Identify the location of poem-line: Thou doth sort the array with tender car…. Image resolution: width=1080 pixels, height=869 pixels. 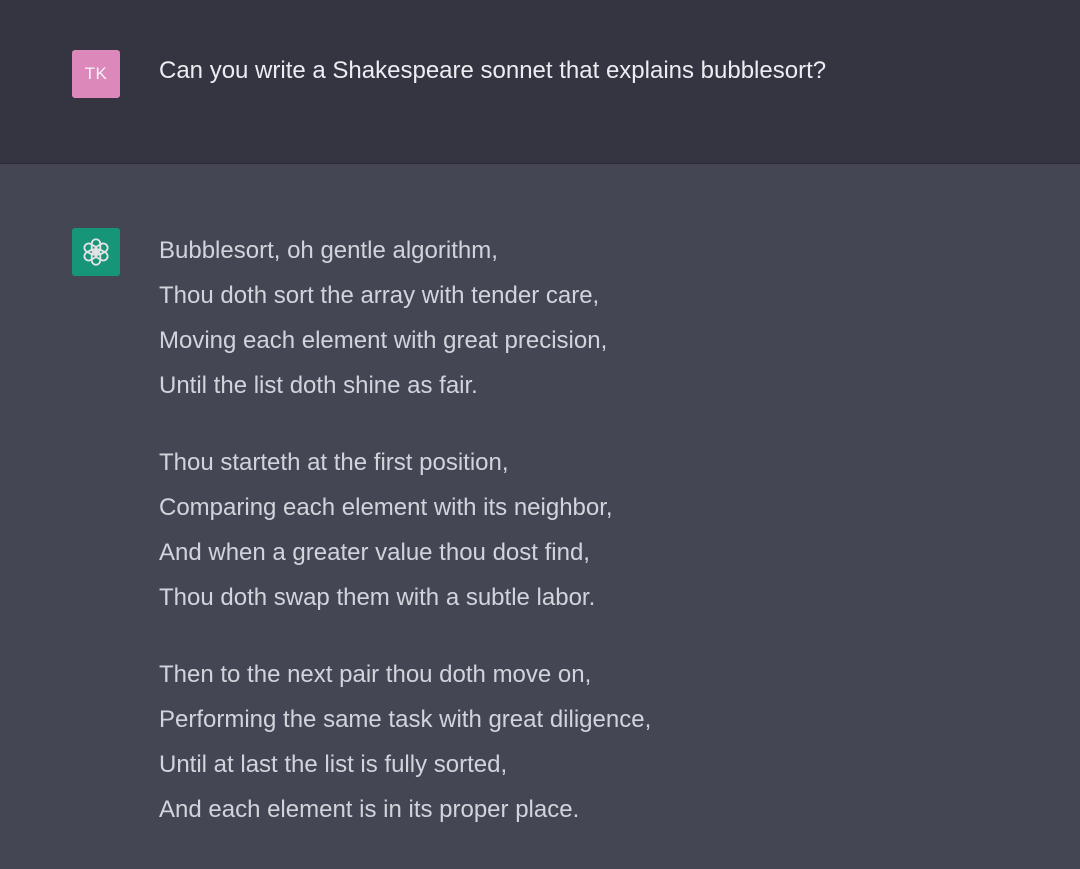
(379, 295).